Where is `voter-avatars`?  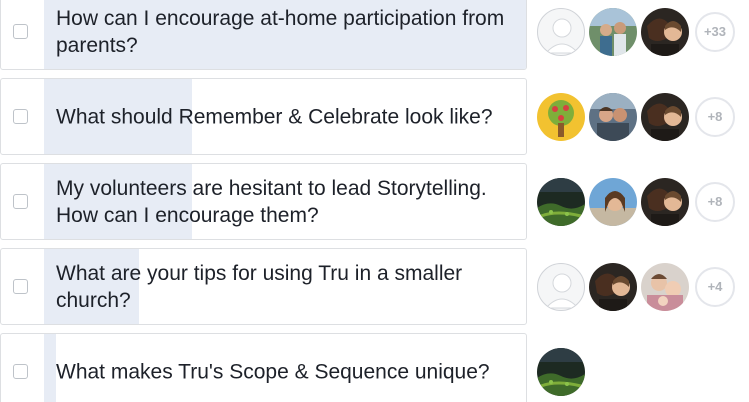
voter-avatars is located at coordinates (563, 371).